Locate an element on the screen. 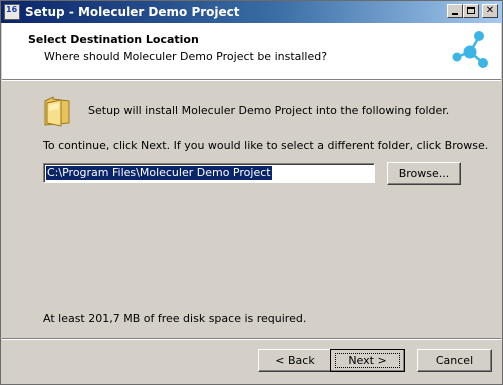 The height and width of the screenshot is (385, 503). next-button-label: Next > is located at coordinates (367, 360).